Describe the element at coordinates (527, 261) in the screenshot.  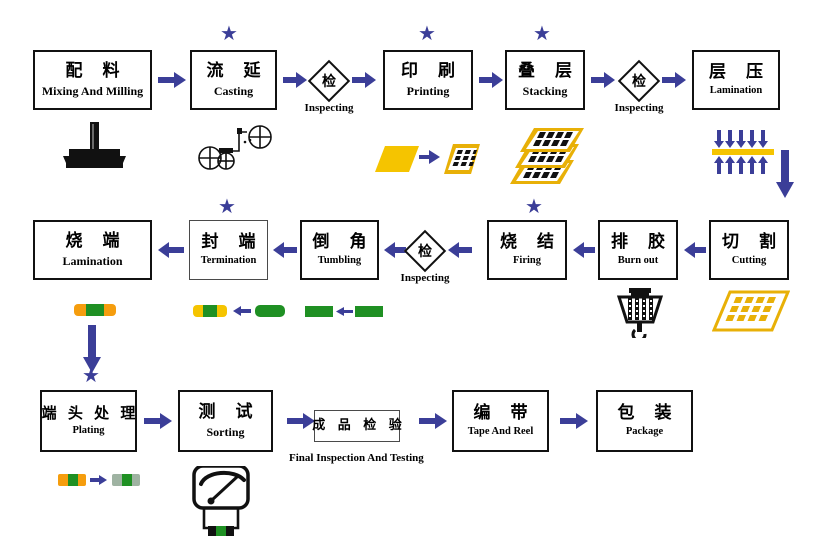
I see `step-label-en: Firing` at that location.